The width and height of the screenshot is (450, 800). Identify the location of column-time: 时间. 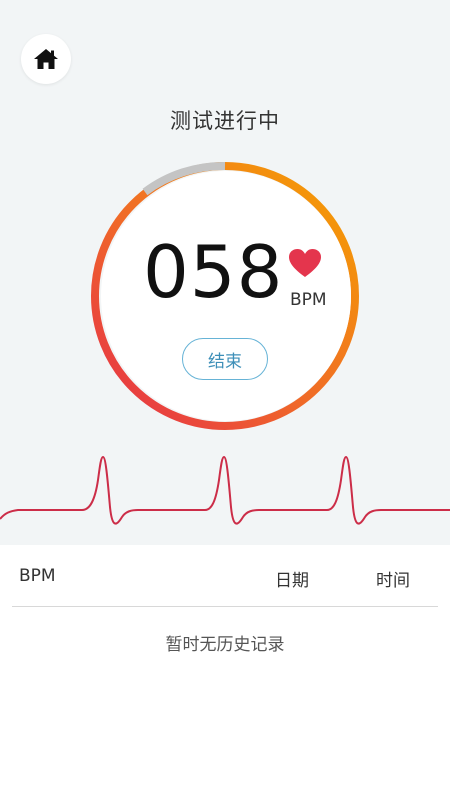
(393, 581).